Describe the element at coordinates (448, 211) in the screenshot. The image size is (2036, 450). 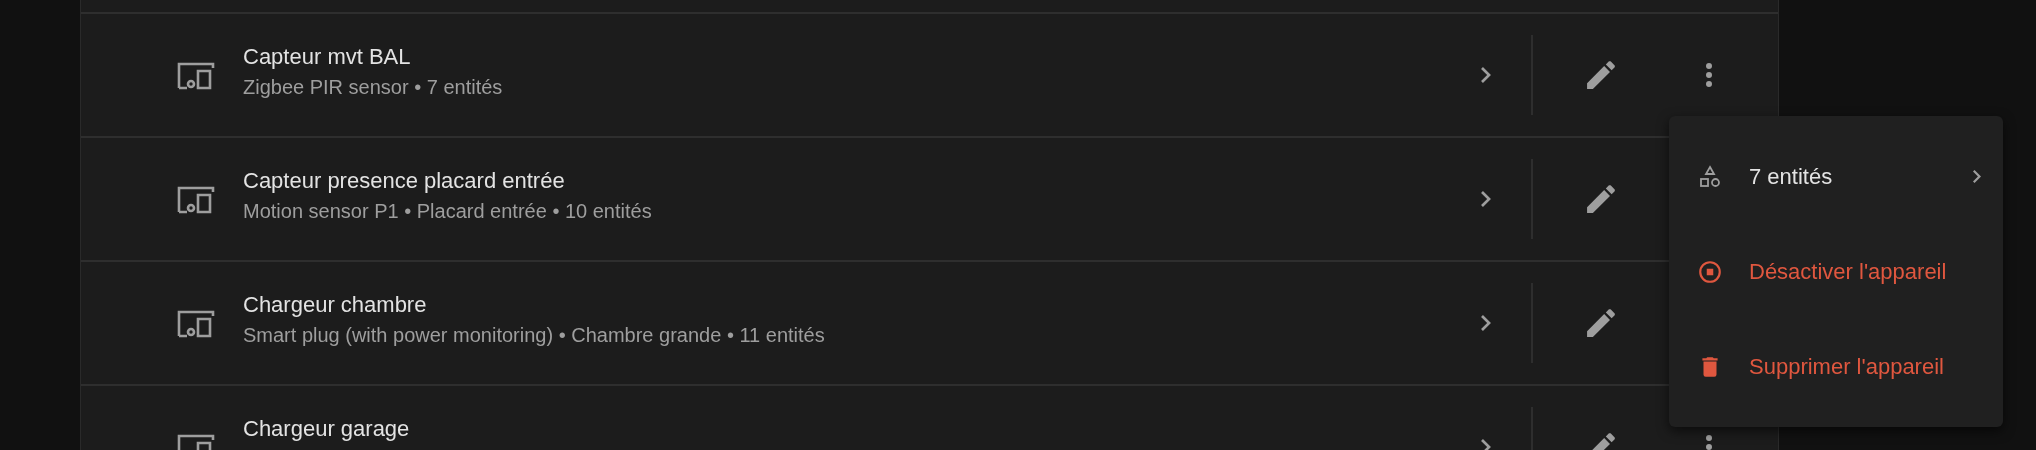
I see `device-details: Motion sensor P1 • Placard entrée • 10 entités` at that location.